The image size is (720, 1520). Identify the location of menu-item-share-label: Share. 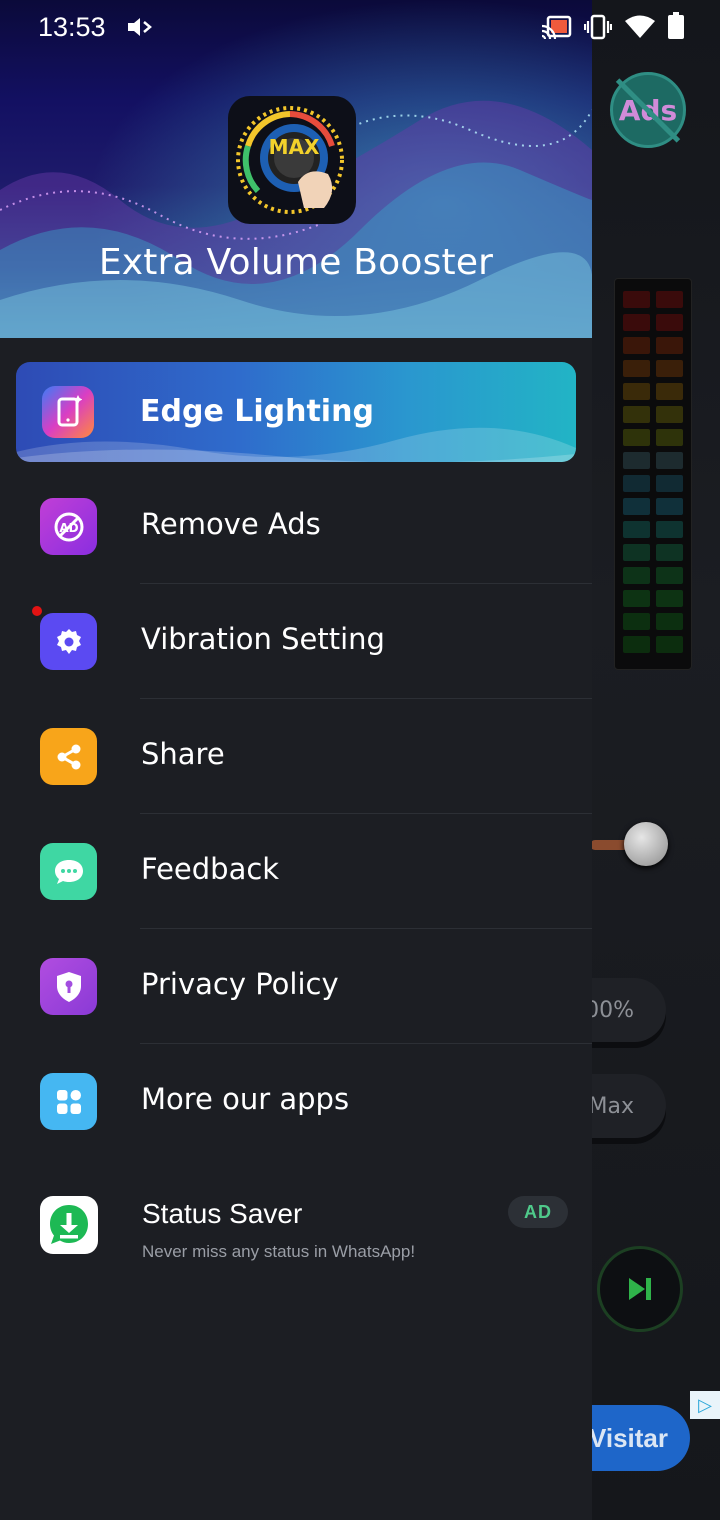
(183, 754).